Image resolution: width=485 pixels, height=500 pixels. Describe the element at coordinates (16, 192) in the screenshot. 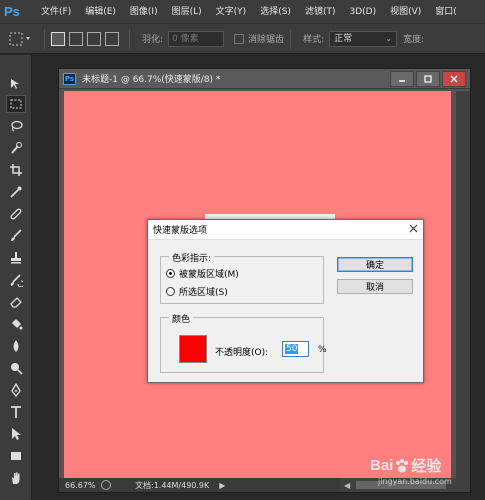

I see `eyedropper-tool` at that location.